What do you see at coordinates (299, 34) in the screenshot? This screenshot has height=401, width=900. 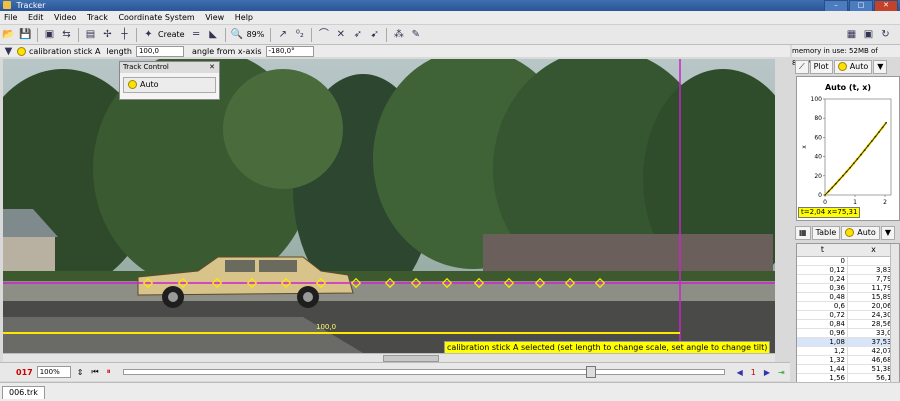 I see `point-pair-icon: ⁰₂` at bounding box center [299, 34].